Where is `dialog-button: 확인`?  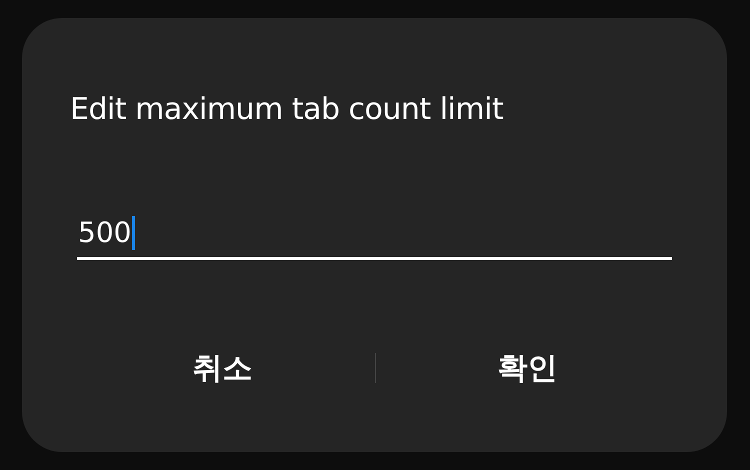
dialog-button: 확인 is located at coordinates (527, 368).